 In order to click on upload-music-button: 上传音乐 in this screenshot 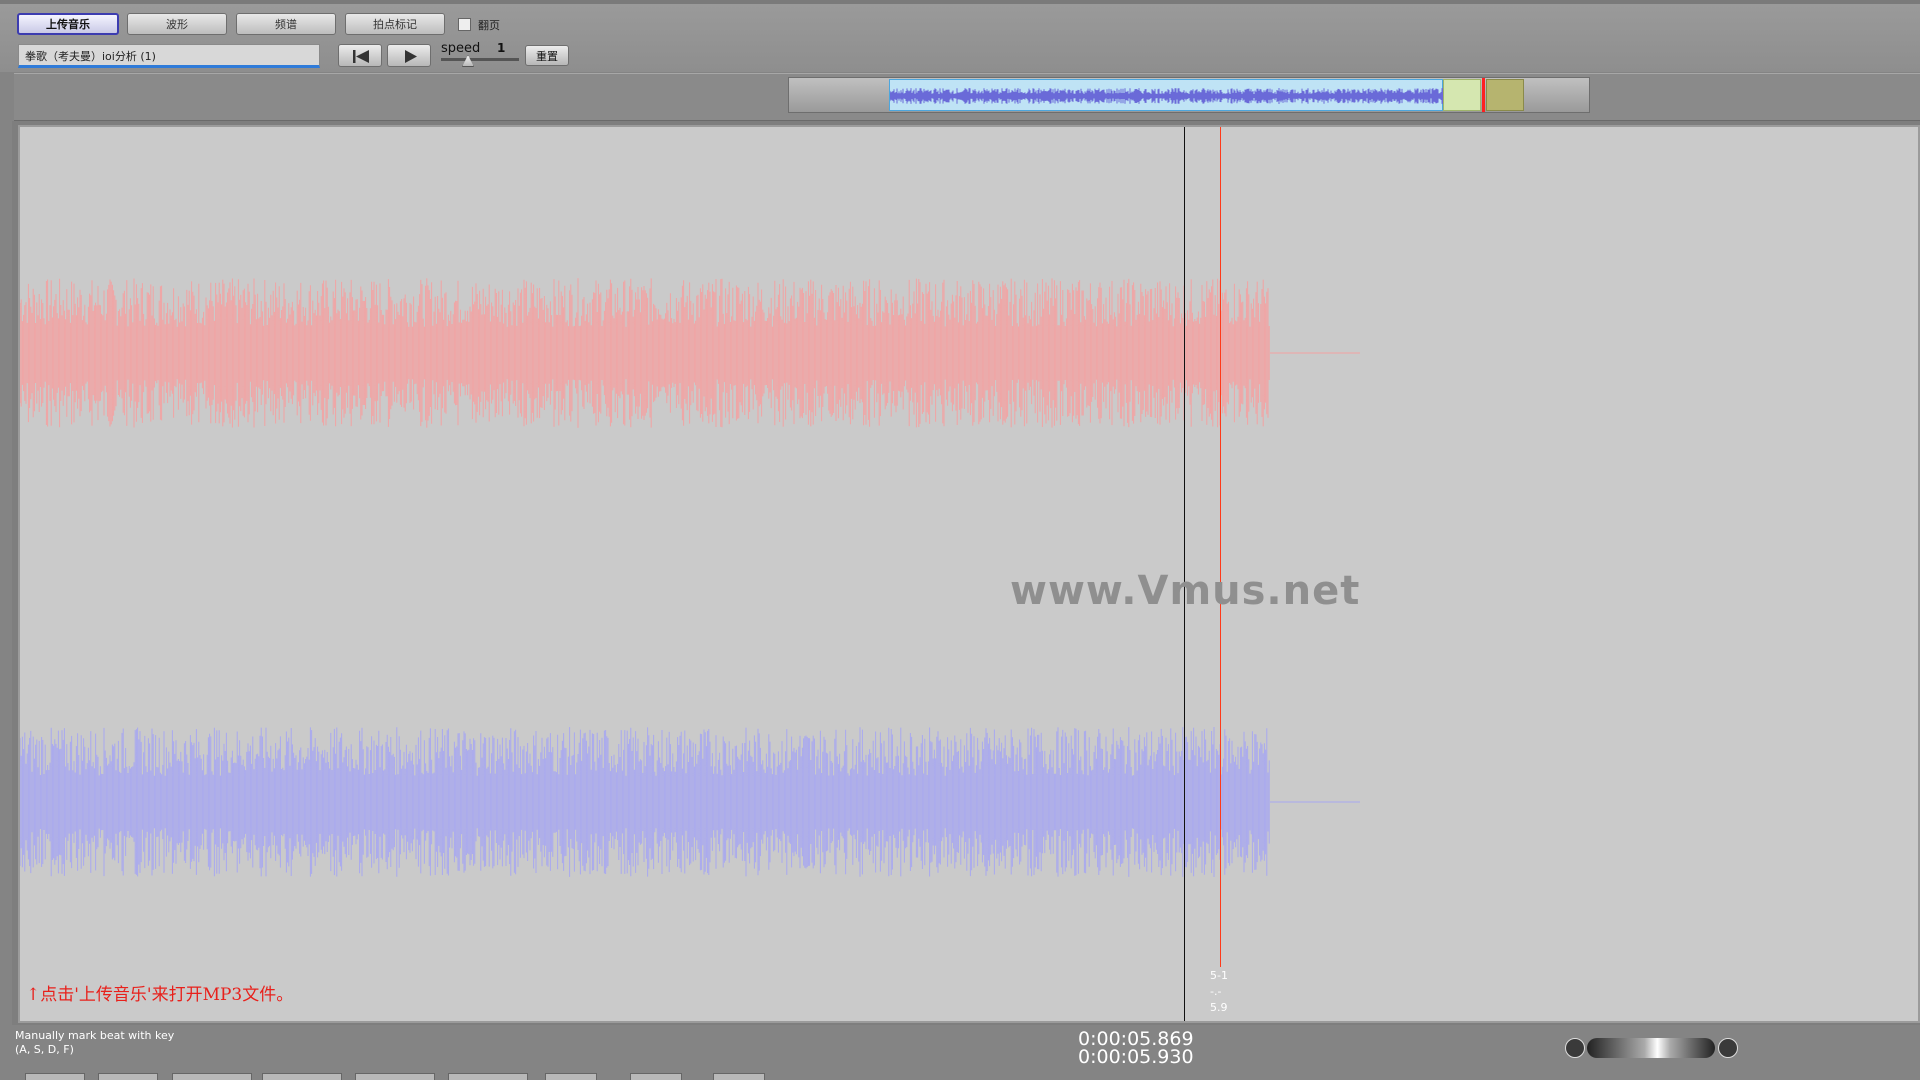, I will do `click(68, 24)`.